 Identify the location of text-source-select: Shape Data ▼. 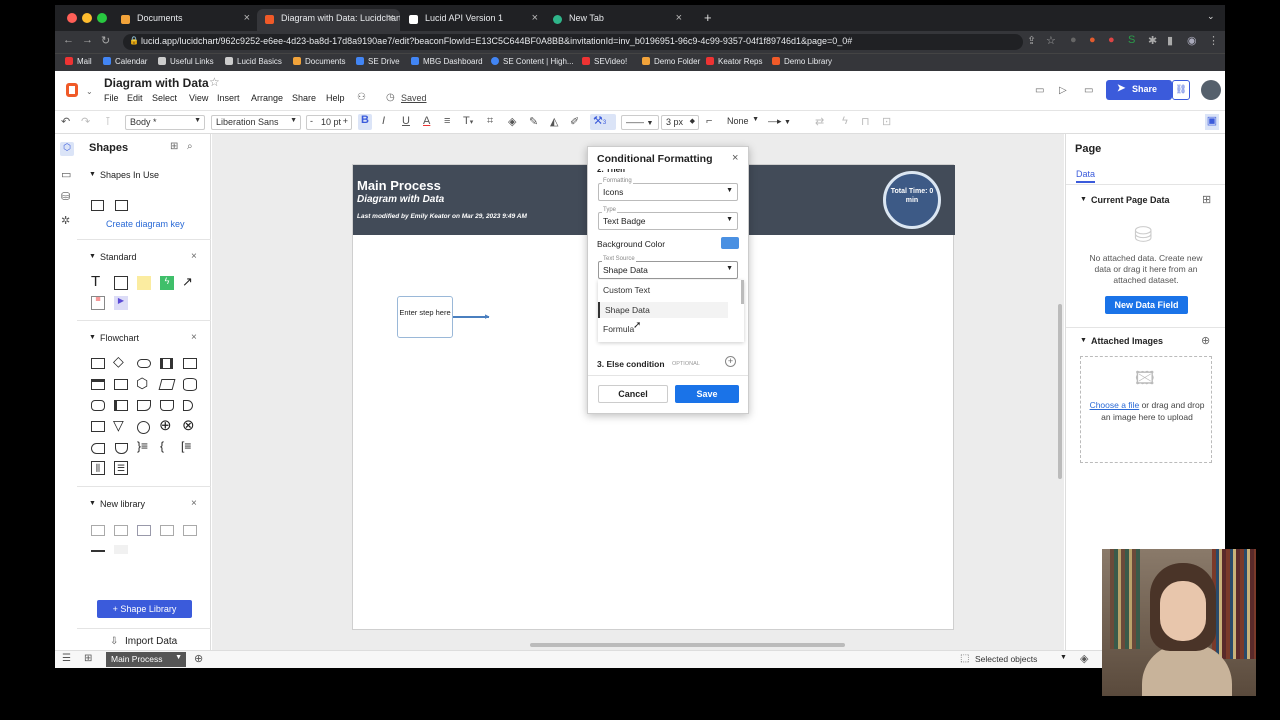
(668, 270).